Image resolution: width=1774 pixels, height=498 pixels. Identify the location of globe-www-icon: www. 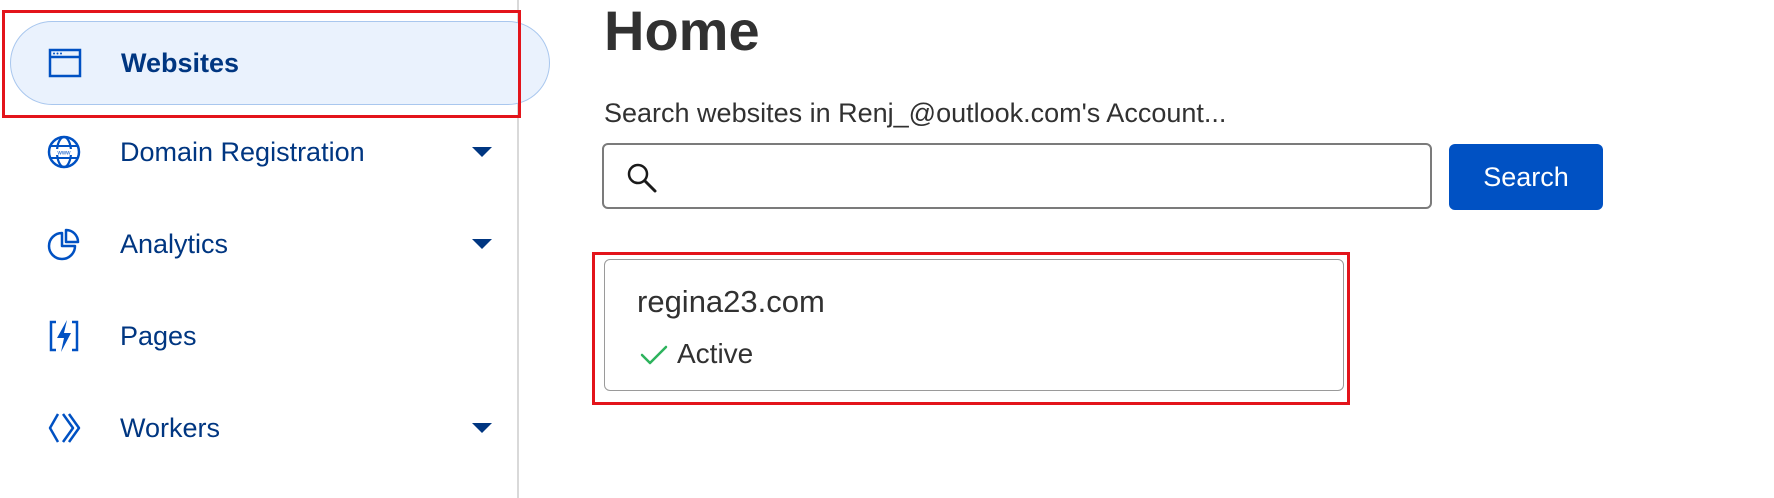
(64, 152).